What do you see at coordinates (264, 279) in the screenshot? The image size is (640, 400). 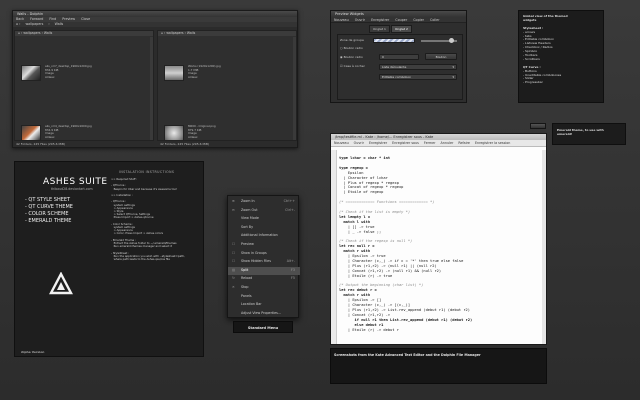 I see `menu-item-reload: ↻ Reload F5` at bounding box center [264, 279].